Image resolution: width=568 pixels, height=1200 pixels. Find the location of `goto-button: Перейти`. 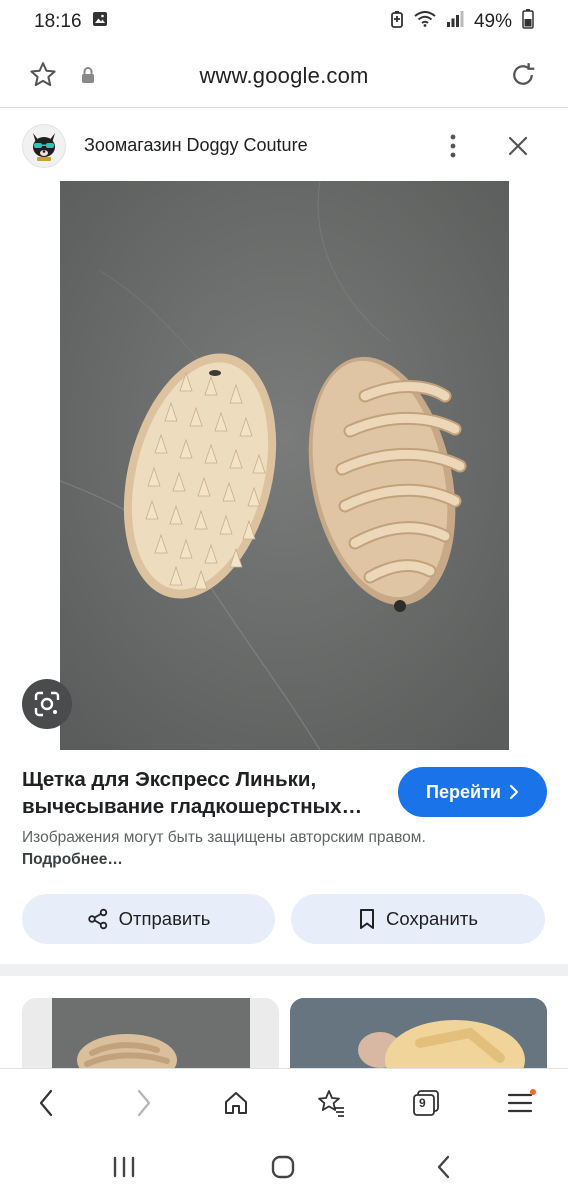

goto-button: Перейти is located at coordinates (472, 792).